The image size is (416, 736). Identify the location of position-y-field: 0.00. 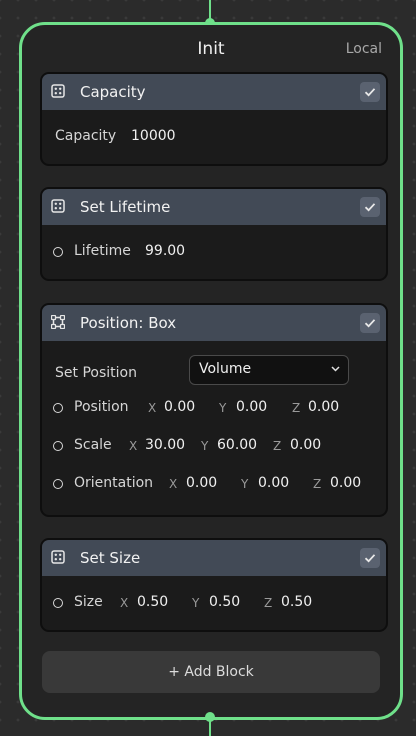
(251, 407).